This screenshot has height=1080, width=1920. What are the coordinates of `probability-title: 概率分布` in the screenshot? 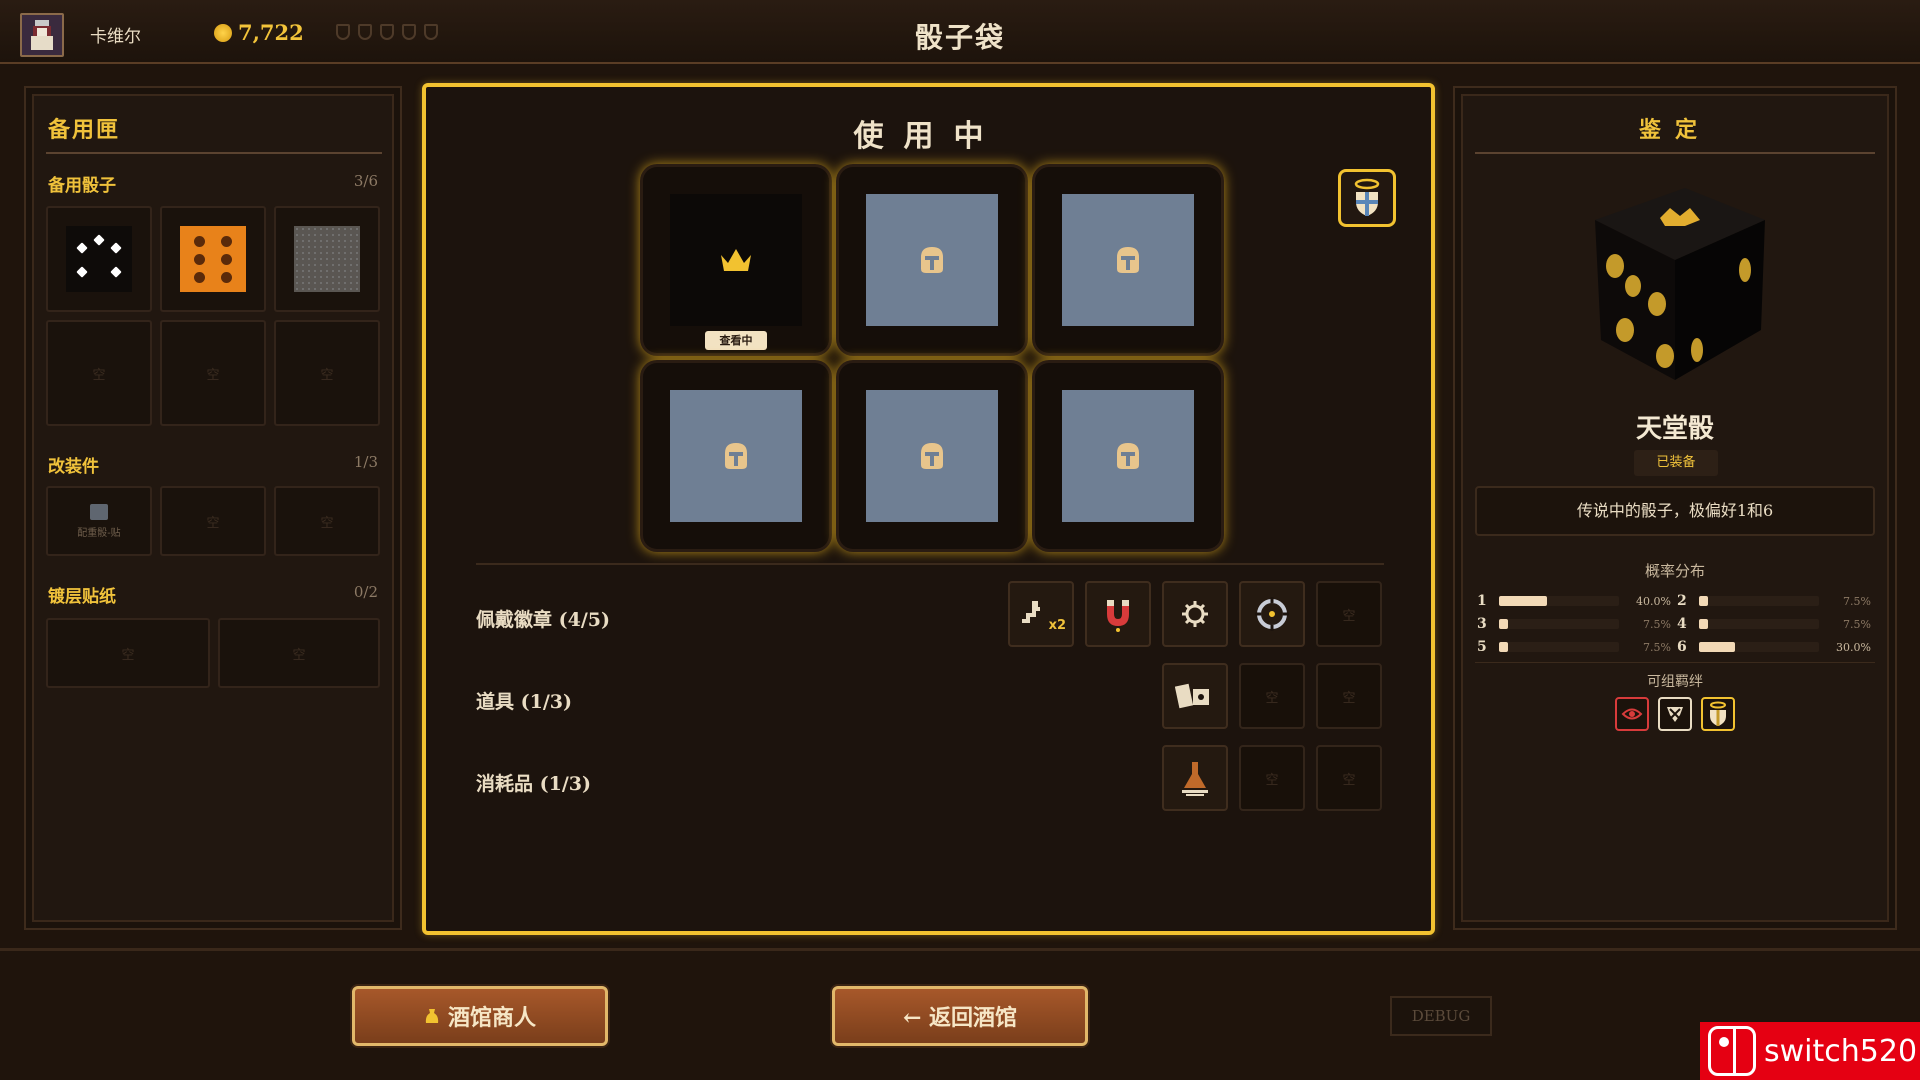 It's located at (1674, 571).